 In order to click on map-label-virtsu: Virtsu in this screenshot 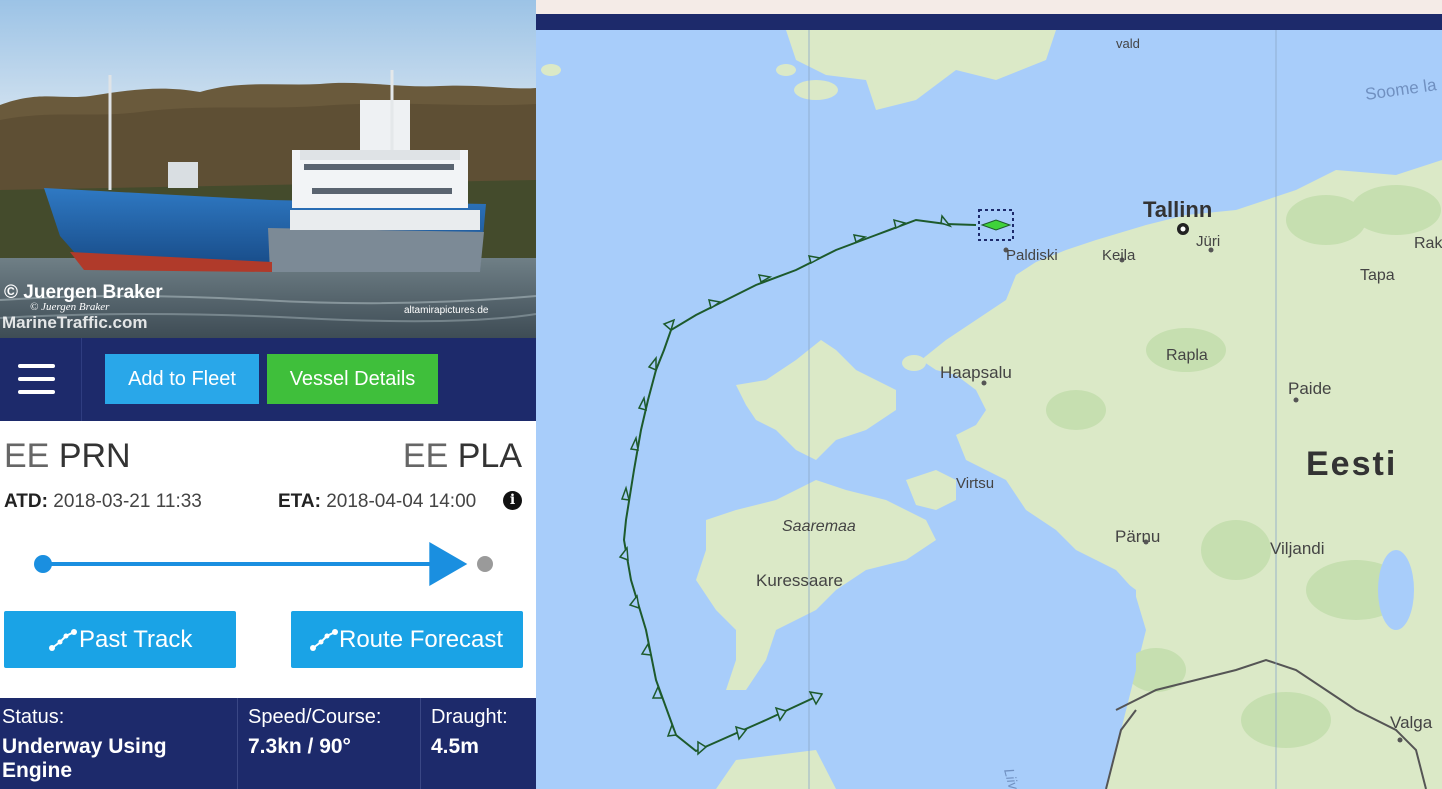, I will do `click(975, 483)`.